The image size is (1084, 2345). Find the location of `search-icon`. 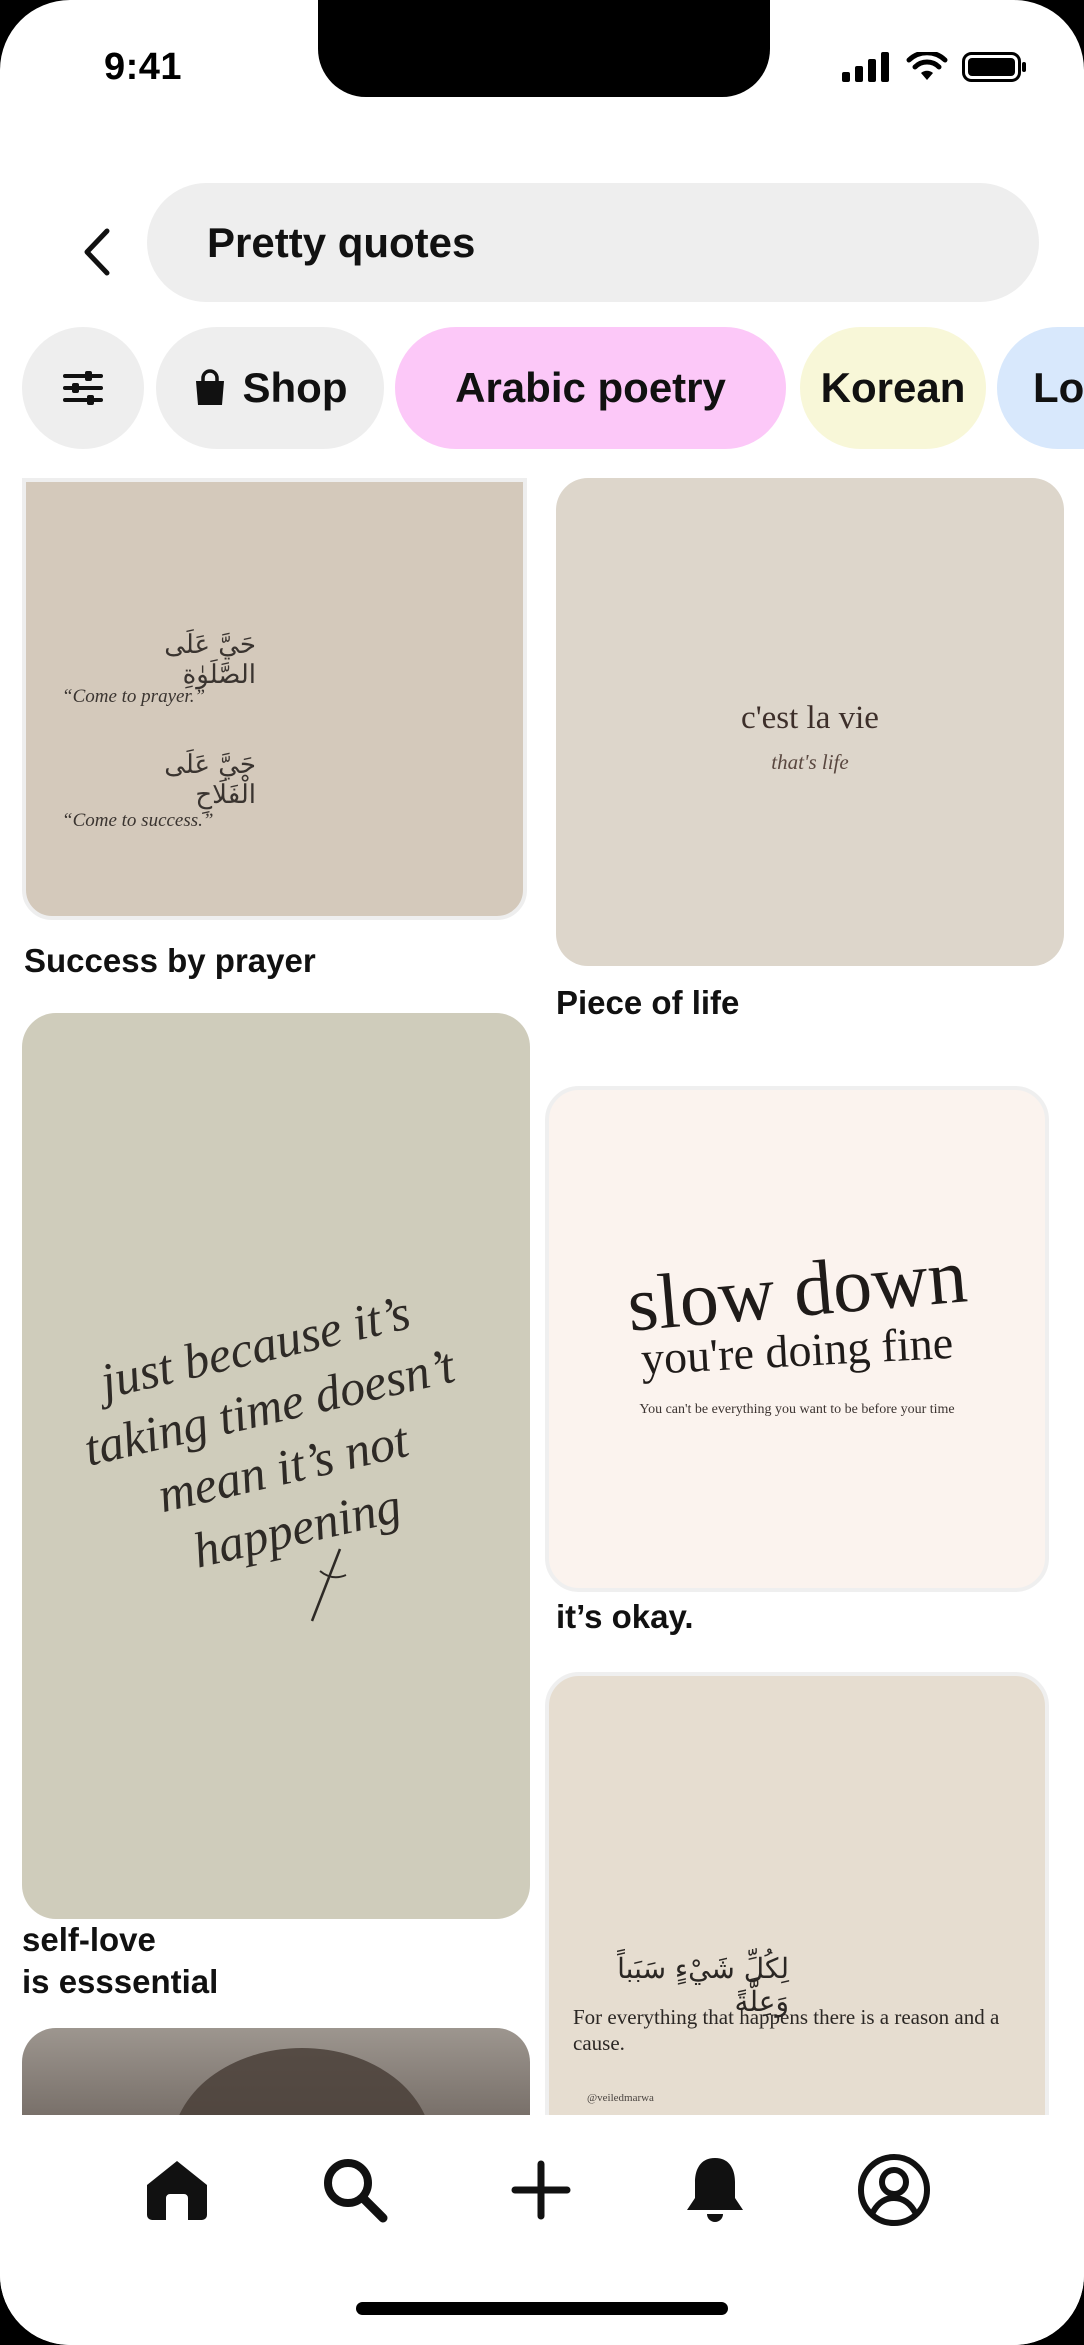

search-icon is located at coordinates (356, 2191).